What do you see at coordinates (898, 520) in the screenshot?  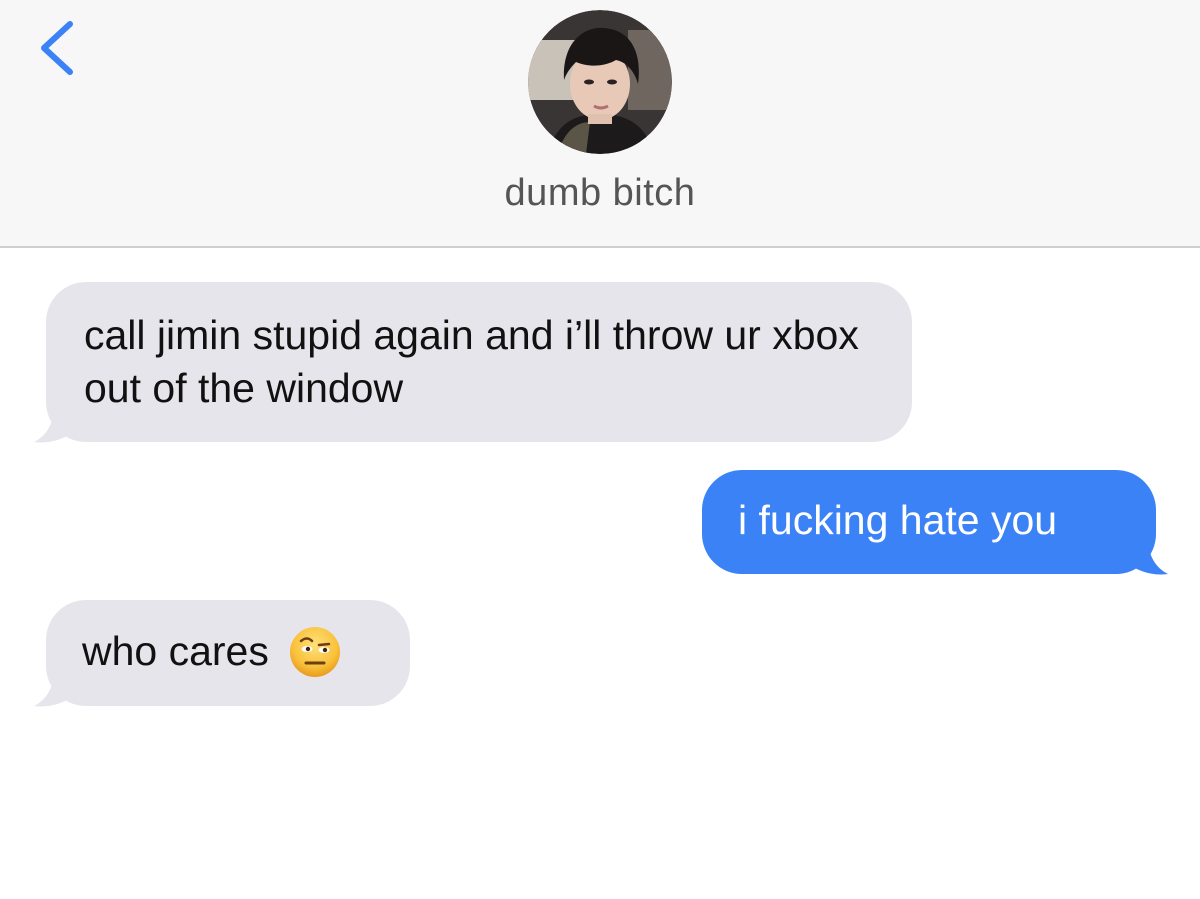 I see `message-text: i fucking hate you` at bounding box center [898, 520].